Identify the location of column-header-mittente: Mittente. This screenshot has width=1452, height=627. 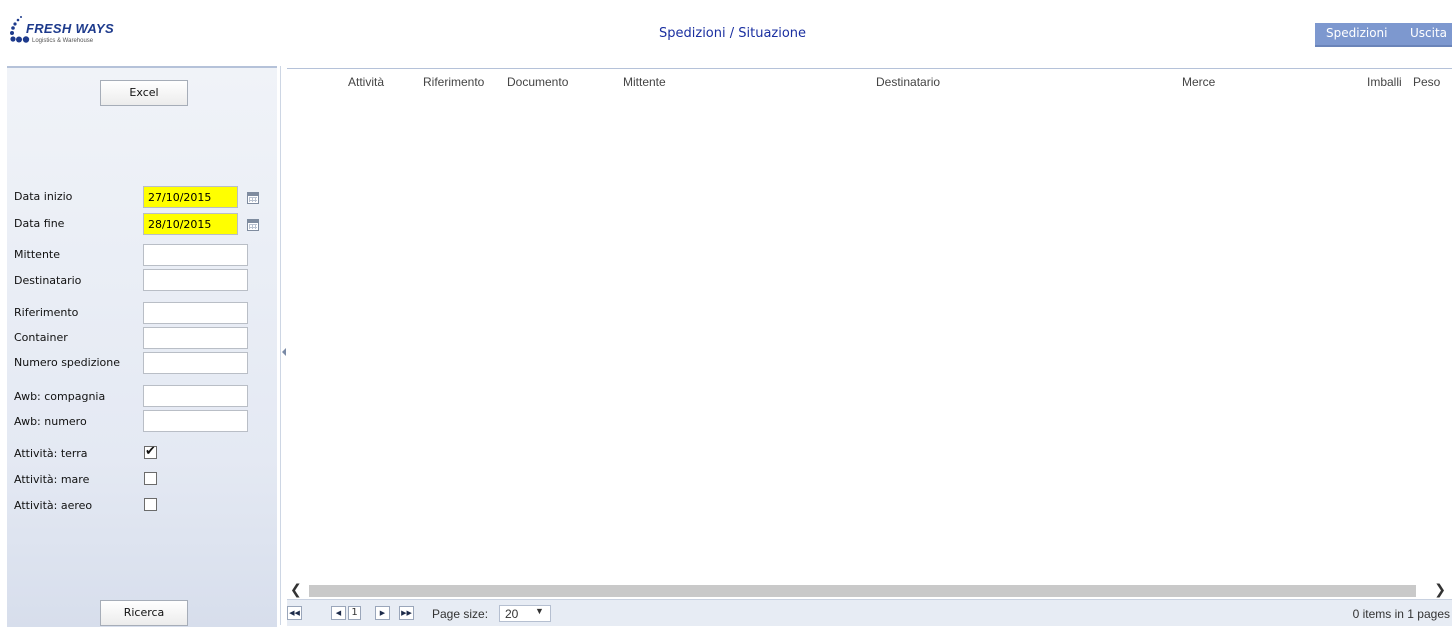
(644, 82).